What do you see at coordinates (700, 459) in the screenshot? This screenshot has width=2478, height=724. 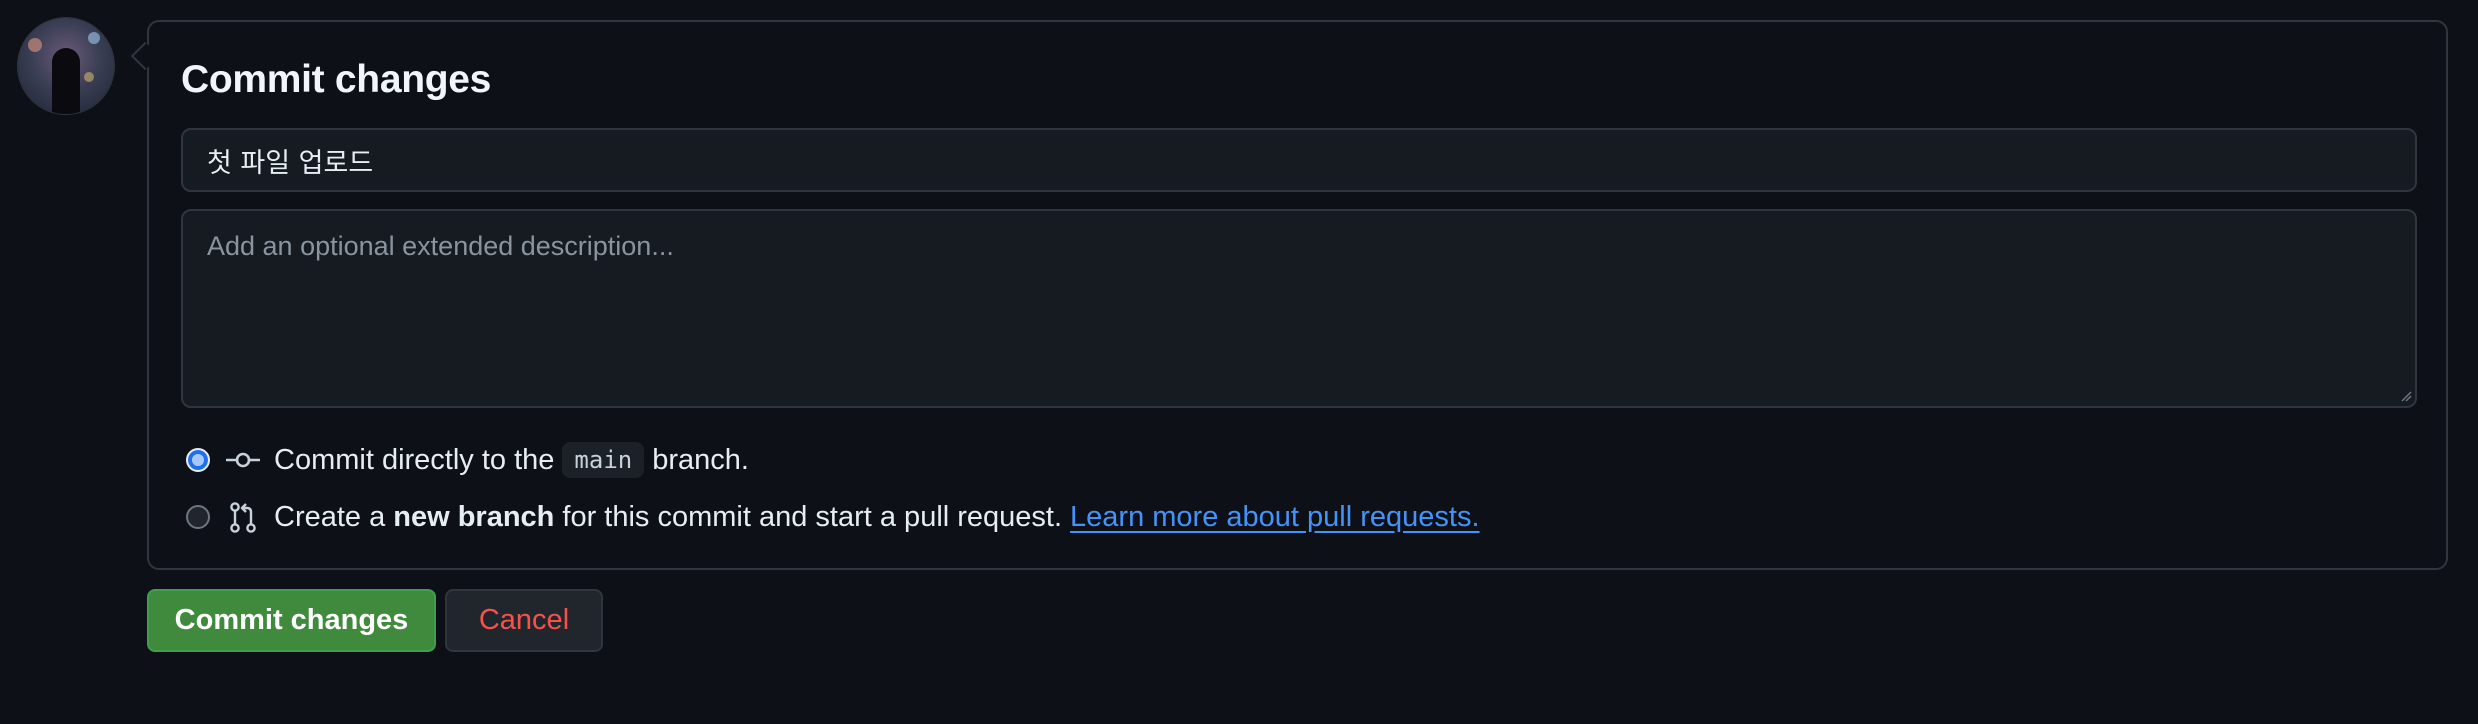 I see `commit-direct-label-suffix: branch.` at bounding box center [700, 459].